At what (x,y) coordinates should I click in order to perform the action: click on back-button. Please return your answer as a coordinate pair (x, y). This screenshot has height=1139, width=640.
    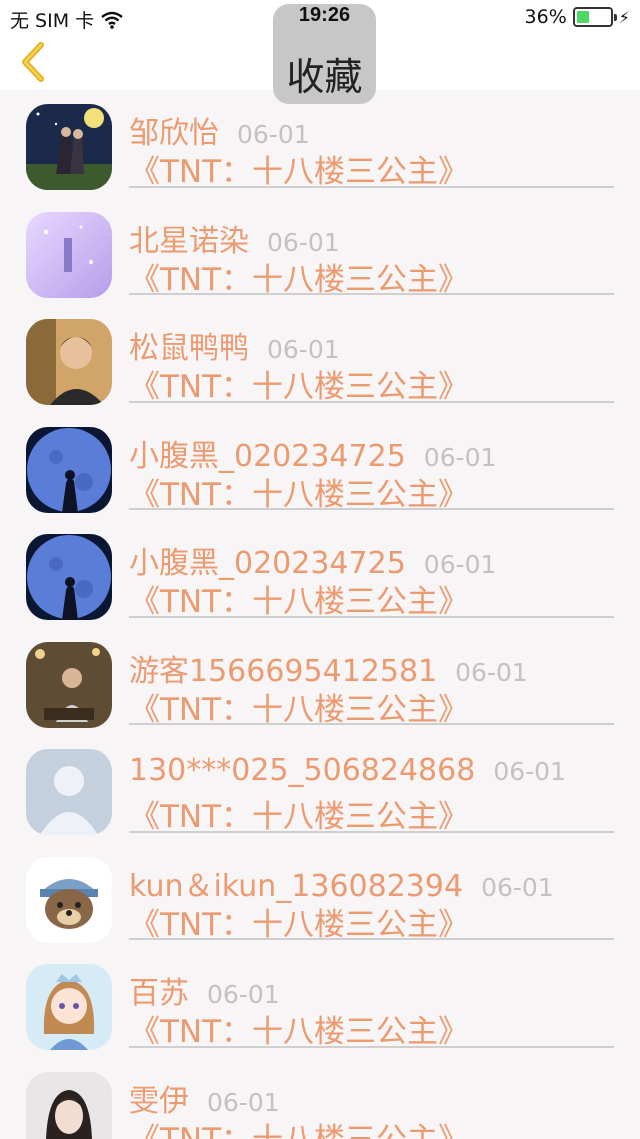
    Looking at the image, I should click on (34, 64).